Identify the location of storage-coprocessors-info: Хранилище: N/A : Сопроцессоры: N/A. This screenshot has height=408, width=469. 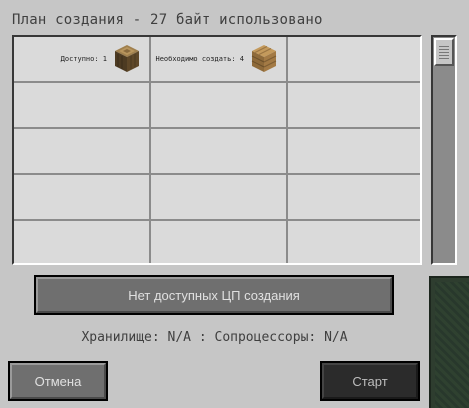
(214, 337).